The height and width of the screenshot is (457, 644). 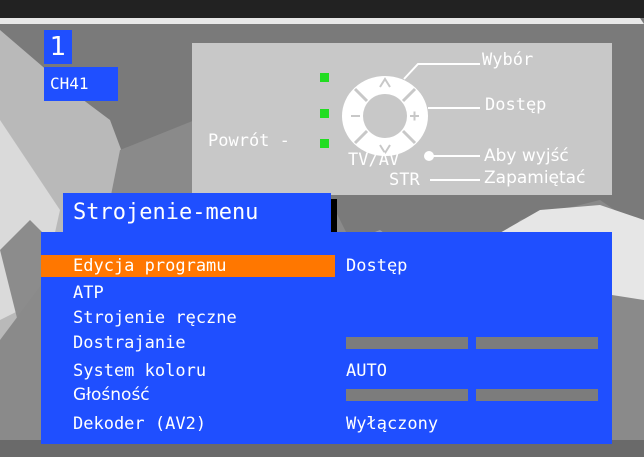 What do you see at coordinates (326, 371) in the screenshot?
I see `menu-item-color-system: System koloru AUTO` at bounding box center [326, 371].